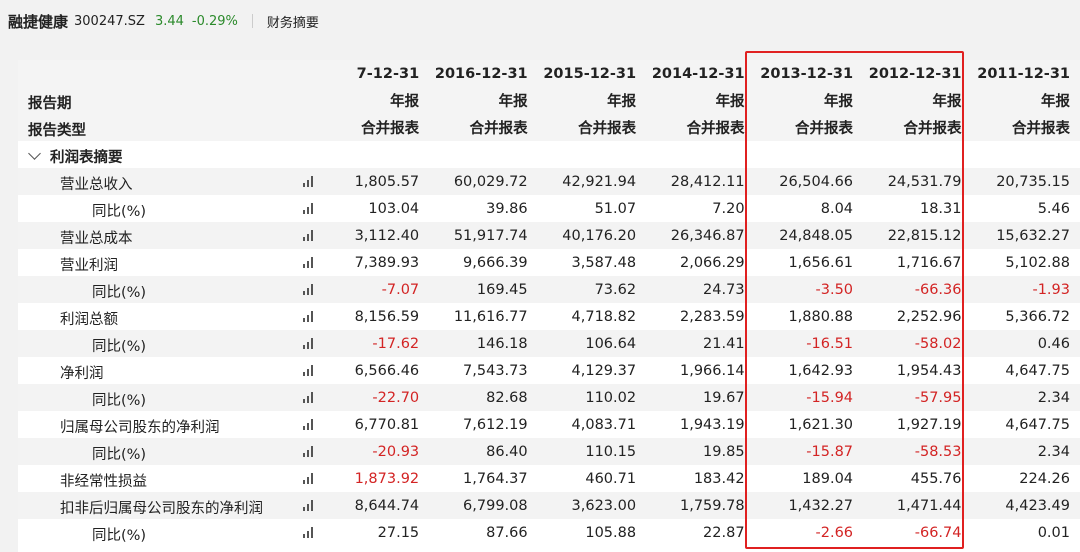 The height and width of the screenshot is (552, 1080). What do you see at coordinates (483, 73) in the screenshot?
I see `column-date: 2016-12-31` at bounding box center [483, 73].